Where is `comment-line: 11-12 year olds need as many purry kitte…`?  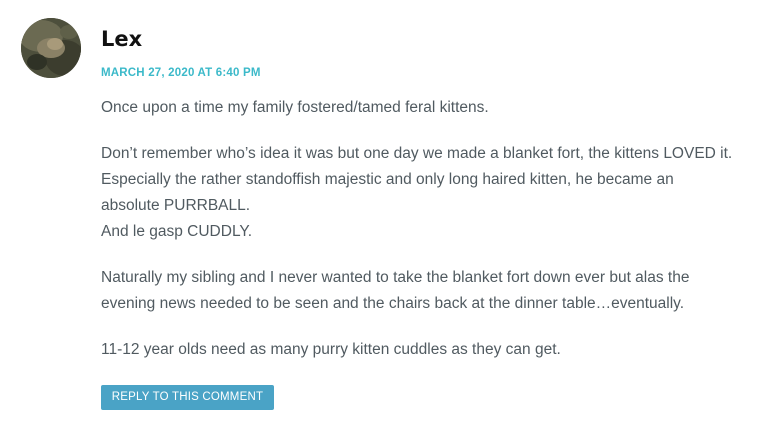
comment-line: 11-12 year olds need as many purry kitte… is located at coordinates (331, 349).